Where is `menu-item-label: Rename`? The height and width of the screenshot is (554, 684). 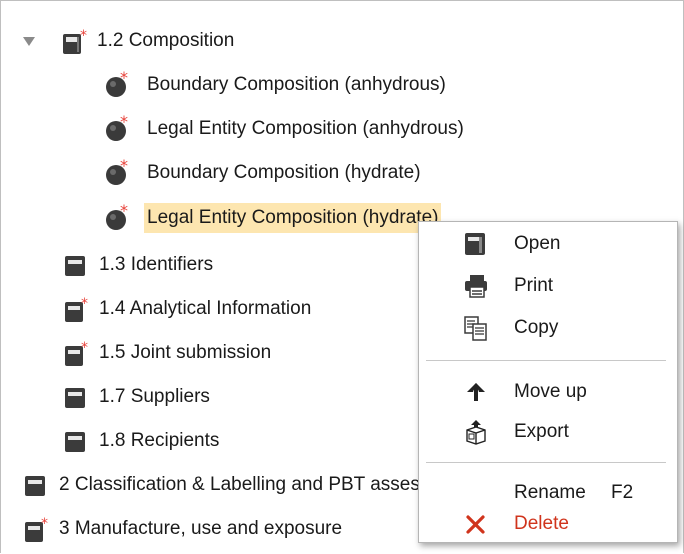 menu-item-label: Rename is located at coordinates (550, 492).